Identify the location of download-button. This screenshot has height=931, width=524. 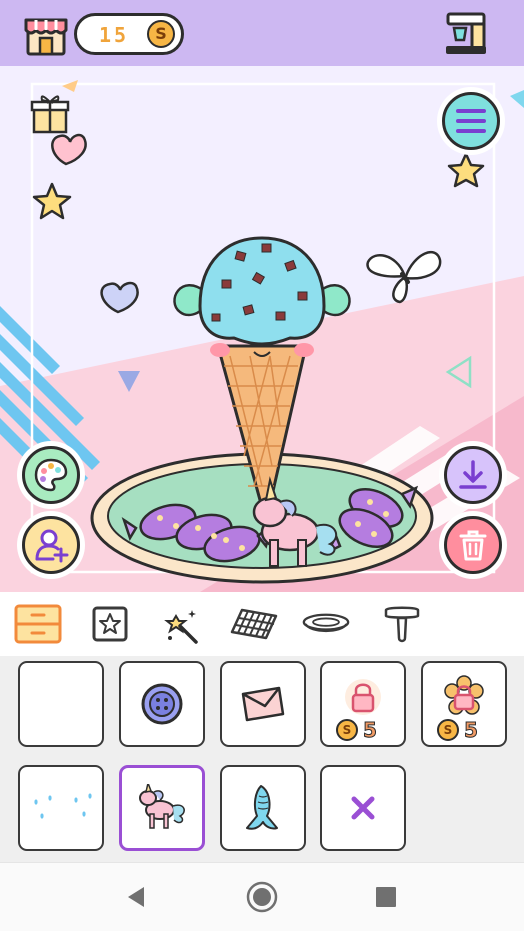
(473, 475).